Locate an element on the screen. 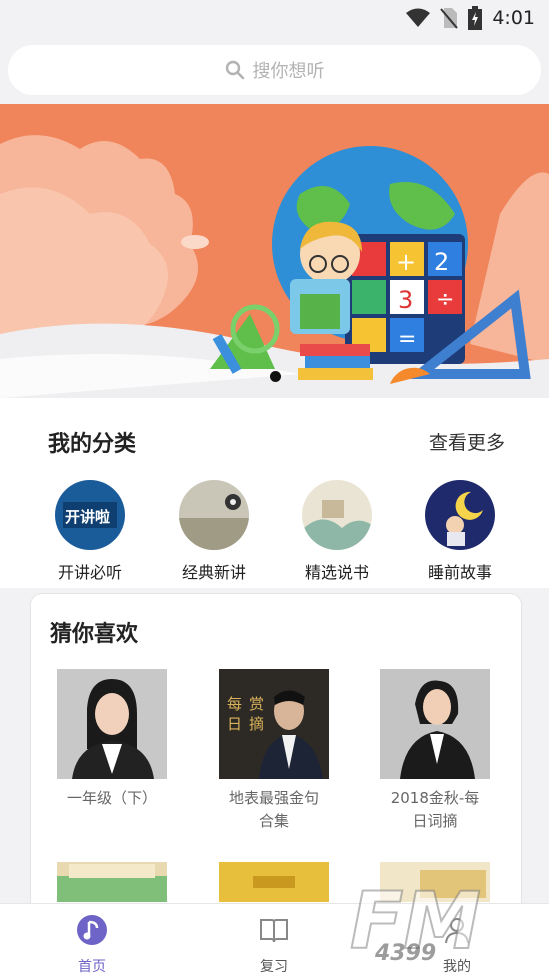 Image resolution: width=549 pixels, height=980 pixels. category-item-storybook: 精选说书 is located at coordinates (337, 531).